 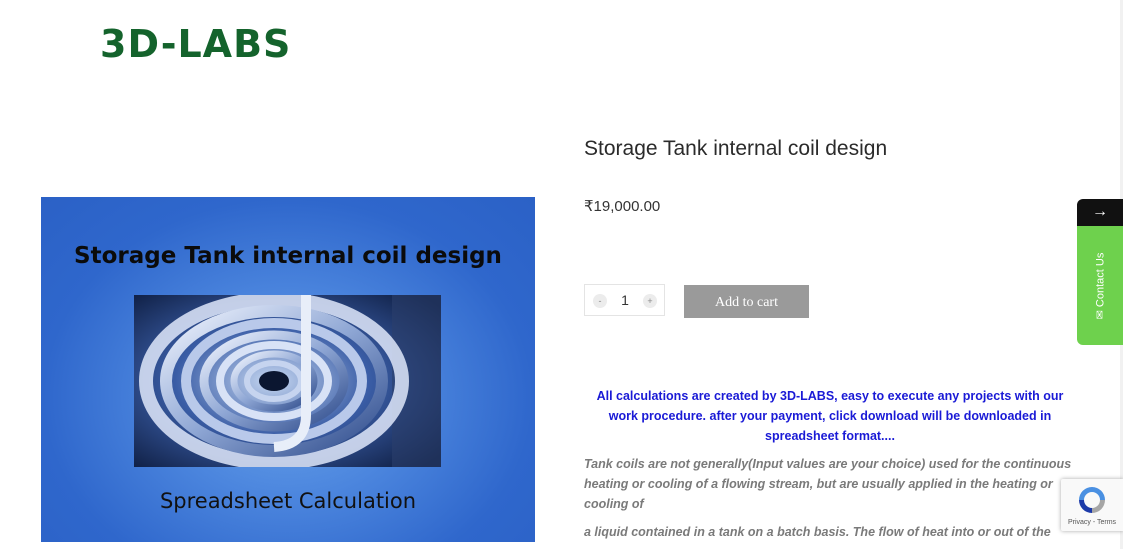 I want to click on site-logo: 3D-LABS, so click(x=195, y=44).